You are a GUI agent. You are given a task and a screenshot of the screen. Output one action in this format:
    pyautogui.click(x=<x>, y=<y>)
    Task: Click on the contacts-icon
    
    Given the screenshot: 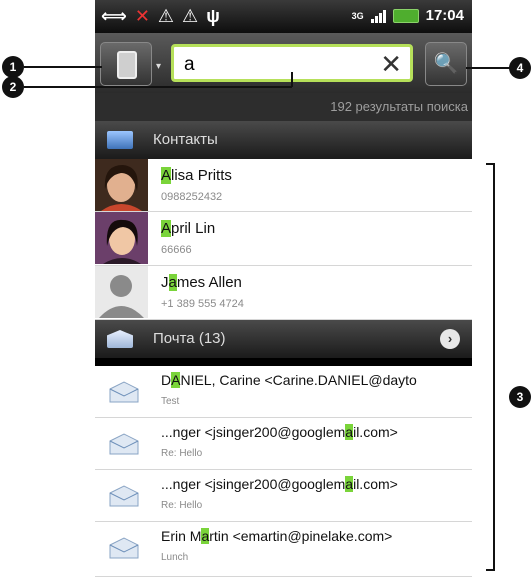 What is the action you would take?
    pyautogui.click(x=120, y=140)
    